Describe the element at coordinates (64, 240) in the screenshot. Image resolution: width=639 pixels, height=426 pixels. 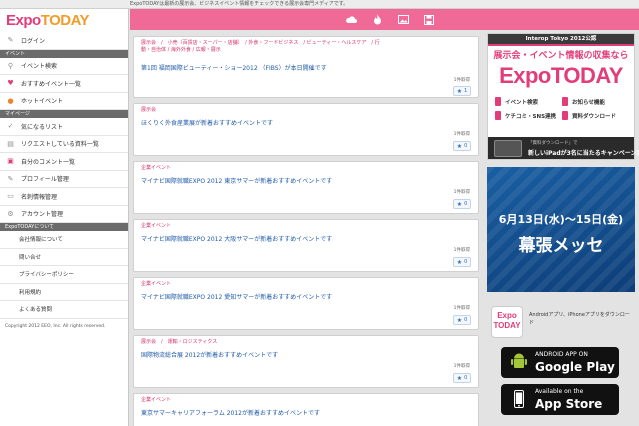
I see `sidebar-item-company: 会社情報について` at that location.